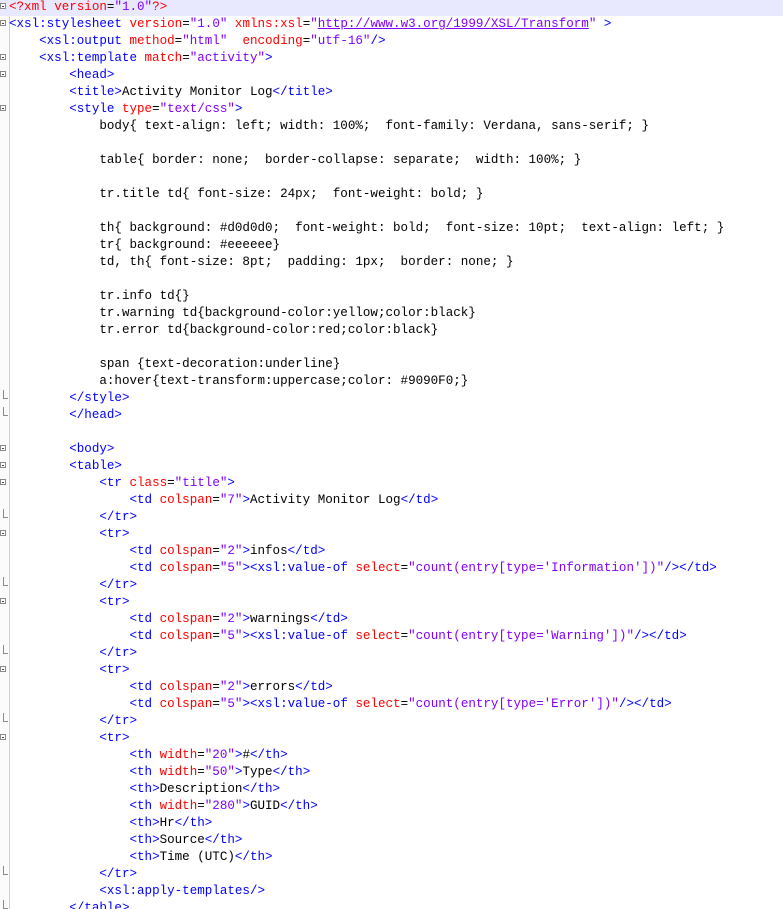  What do you see at coordinates (391, 466) in the screenshot?
I see `code-line: <table>` at bounding box center [391, 466].